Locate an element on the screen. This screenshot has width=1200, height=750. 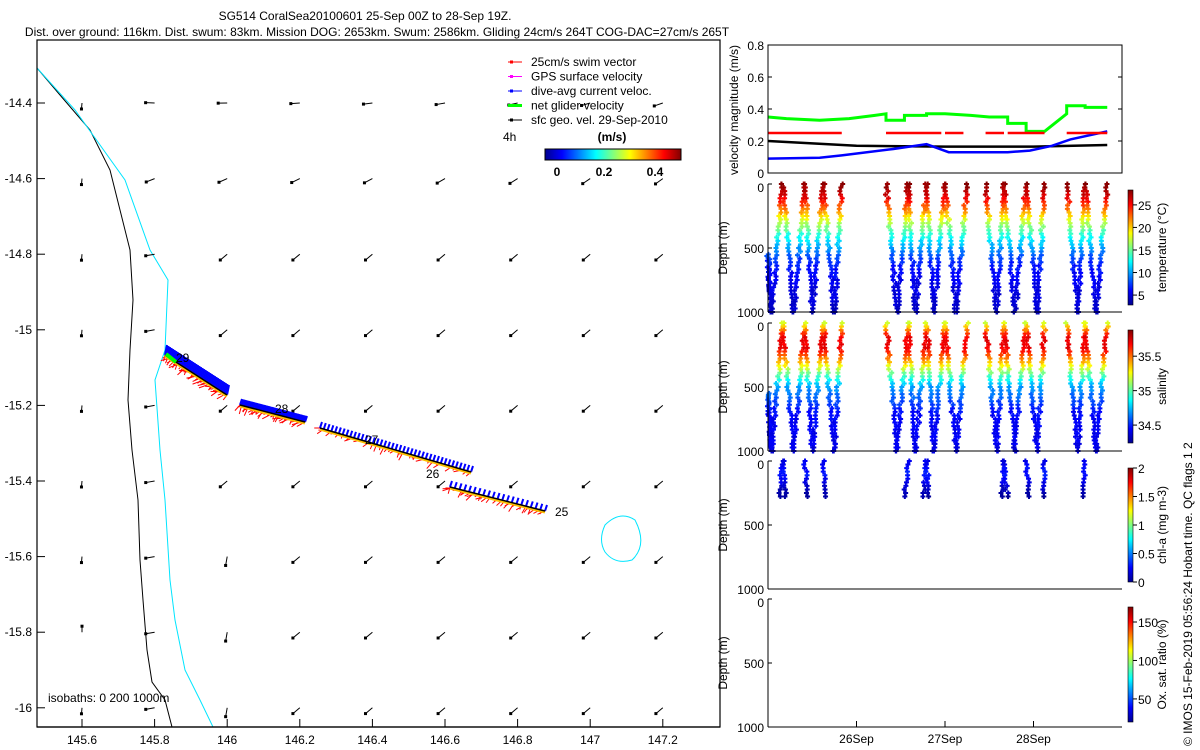
colorbar-tick-label: 35.5 is located at coordinates (1150, 357).